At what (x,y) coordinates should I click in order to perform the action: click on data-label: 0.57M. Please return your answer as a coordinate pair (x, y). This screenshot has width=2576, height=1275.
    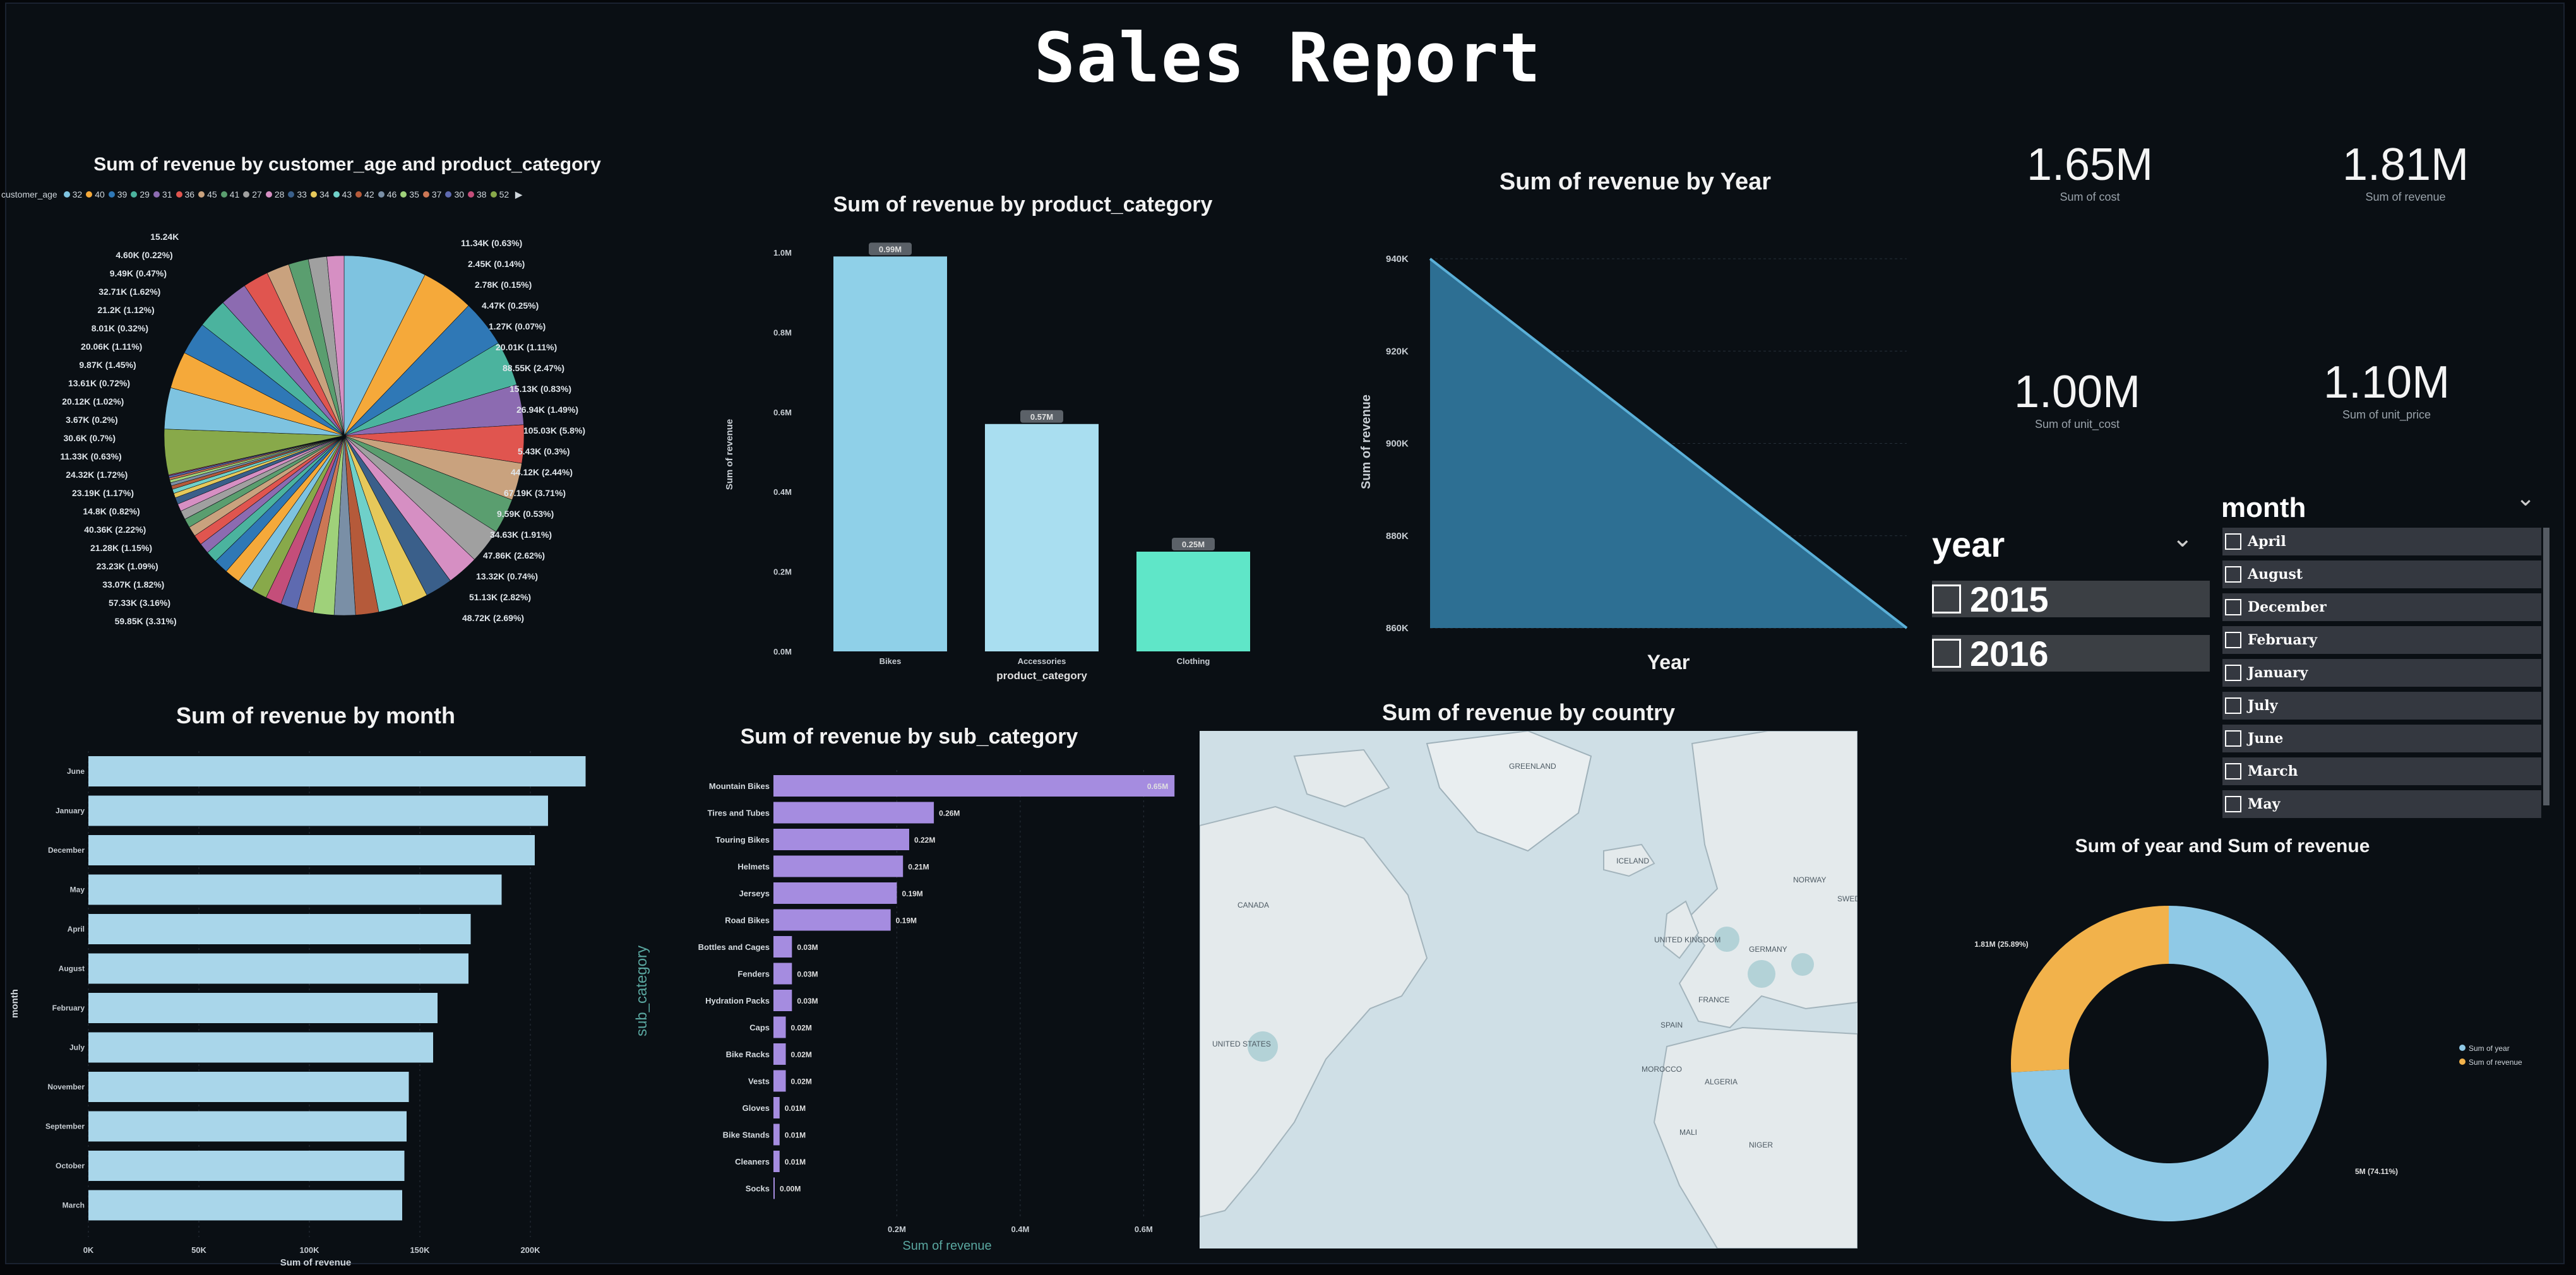
    Looking at the image, I should click on (1041, 417).